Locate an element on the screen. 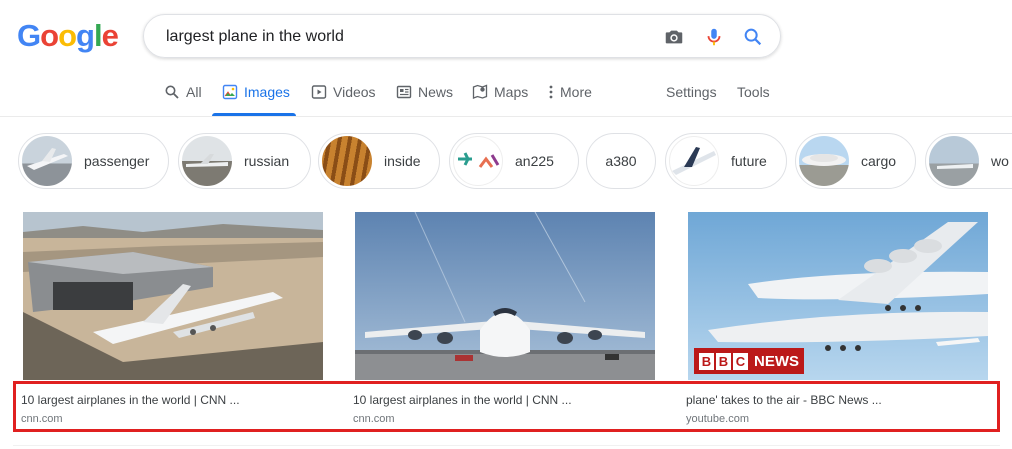 The image size is (1012, 449). tools-link: Tools is located at coordinates (753, 100).